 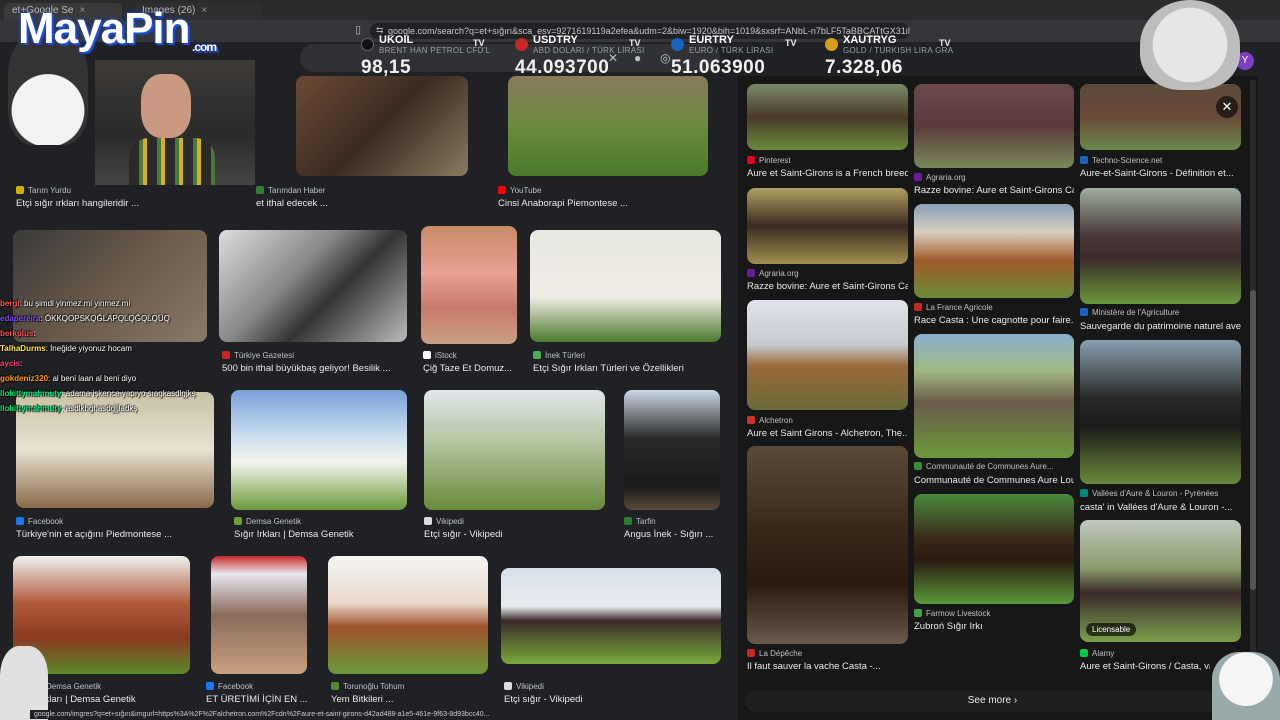 I want to click on chat-message: edapereira: ÖKKQOPSKQĞLAPQLQĞQLQÜQ, so click(x=85, y=318).